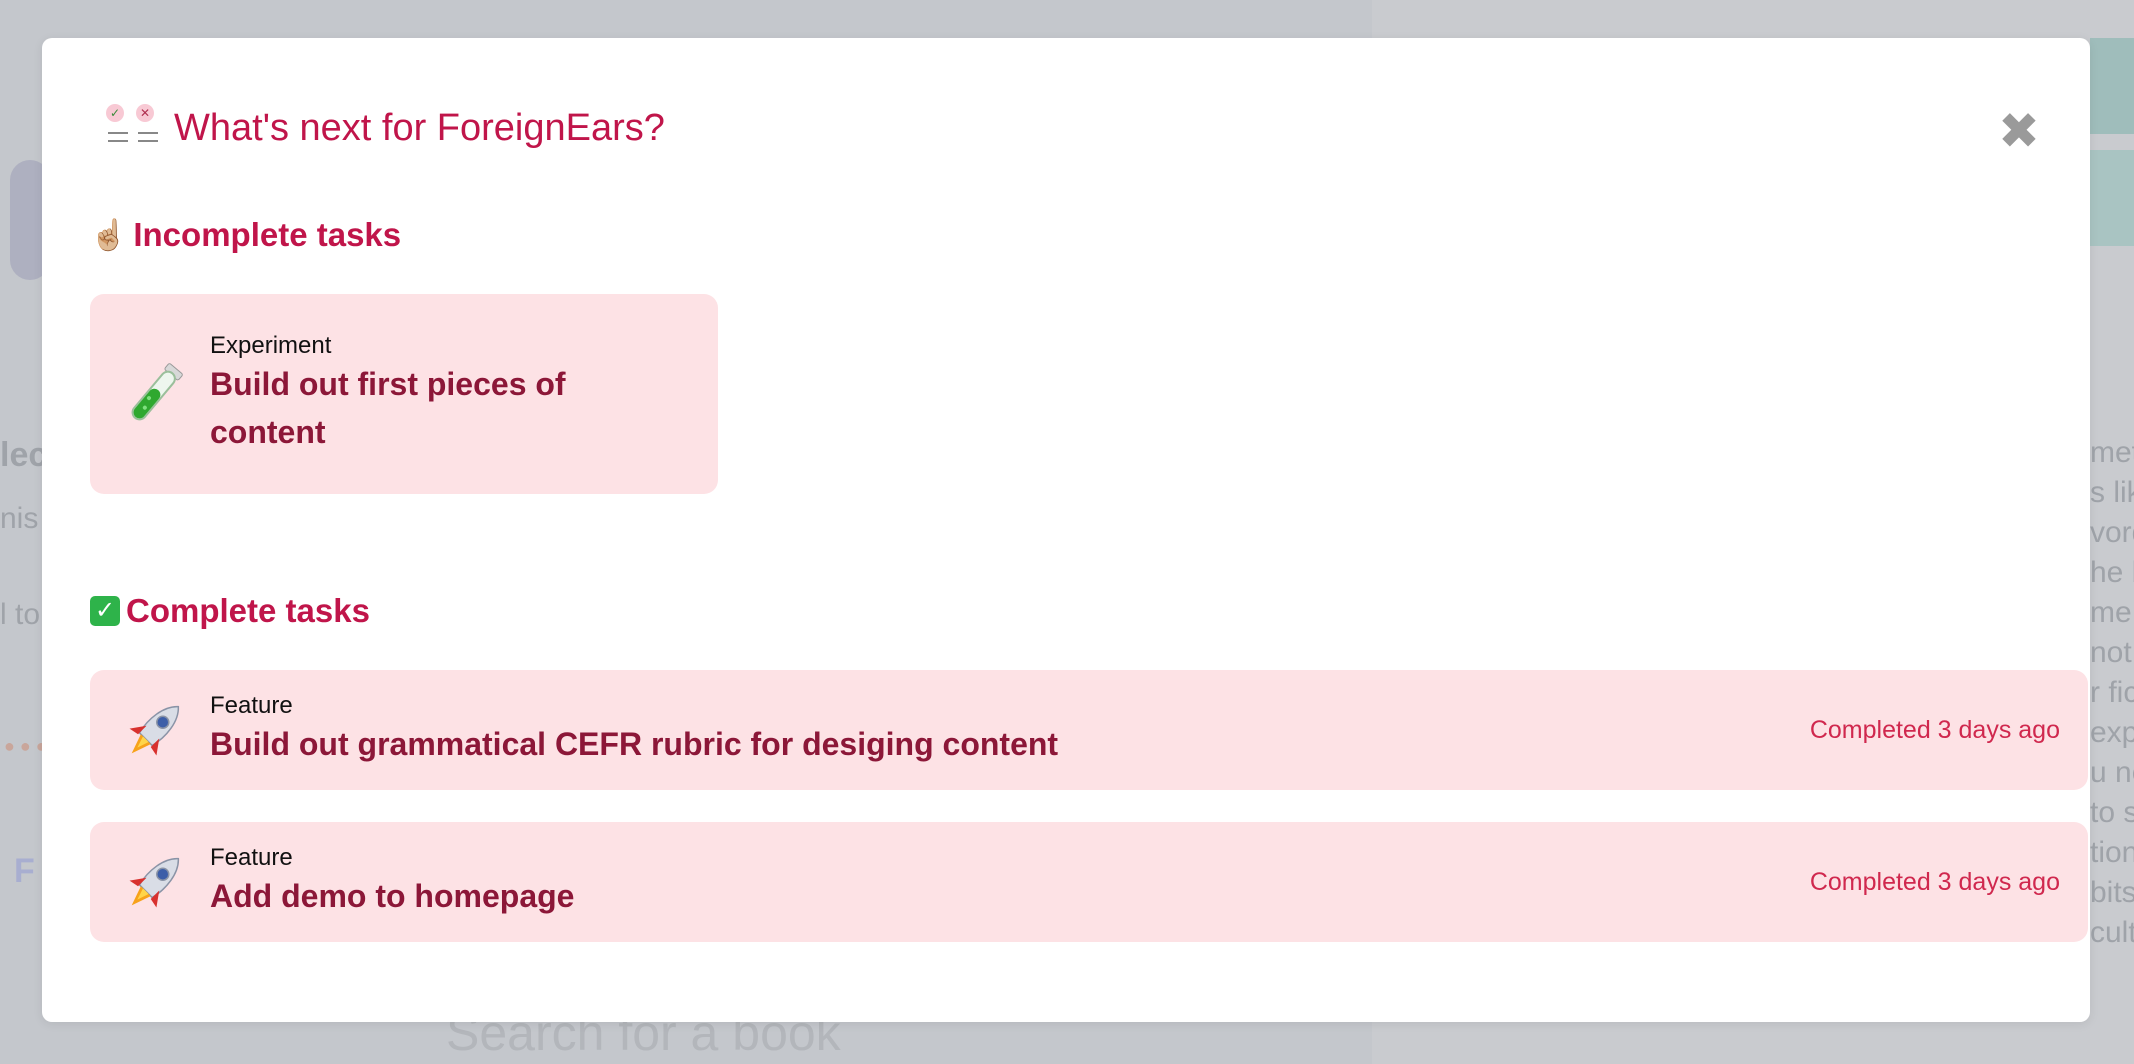 This screenshot has width=2134, height=1064. I want to click on background-text: u ne, so click(2112, 772).